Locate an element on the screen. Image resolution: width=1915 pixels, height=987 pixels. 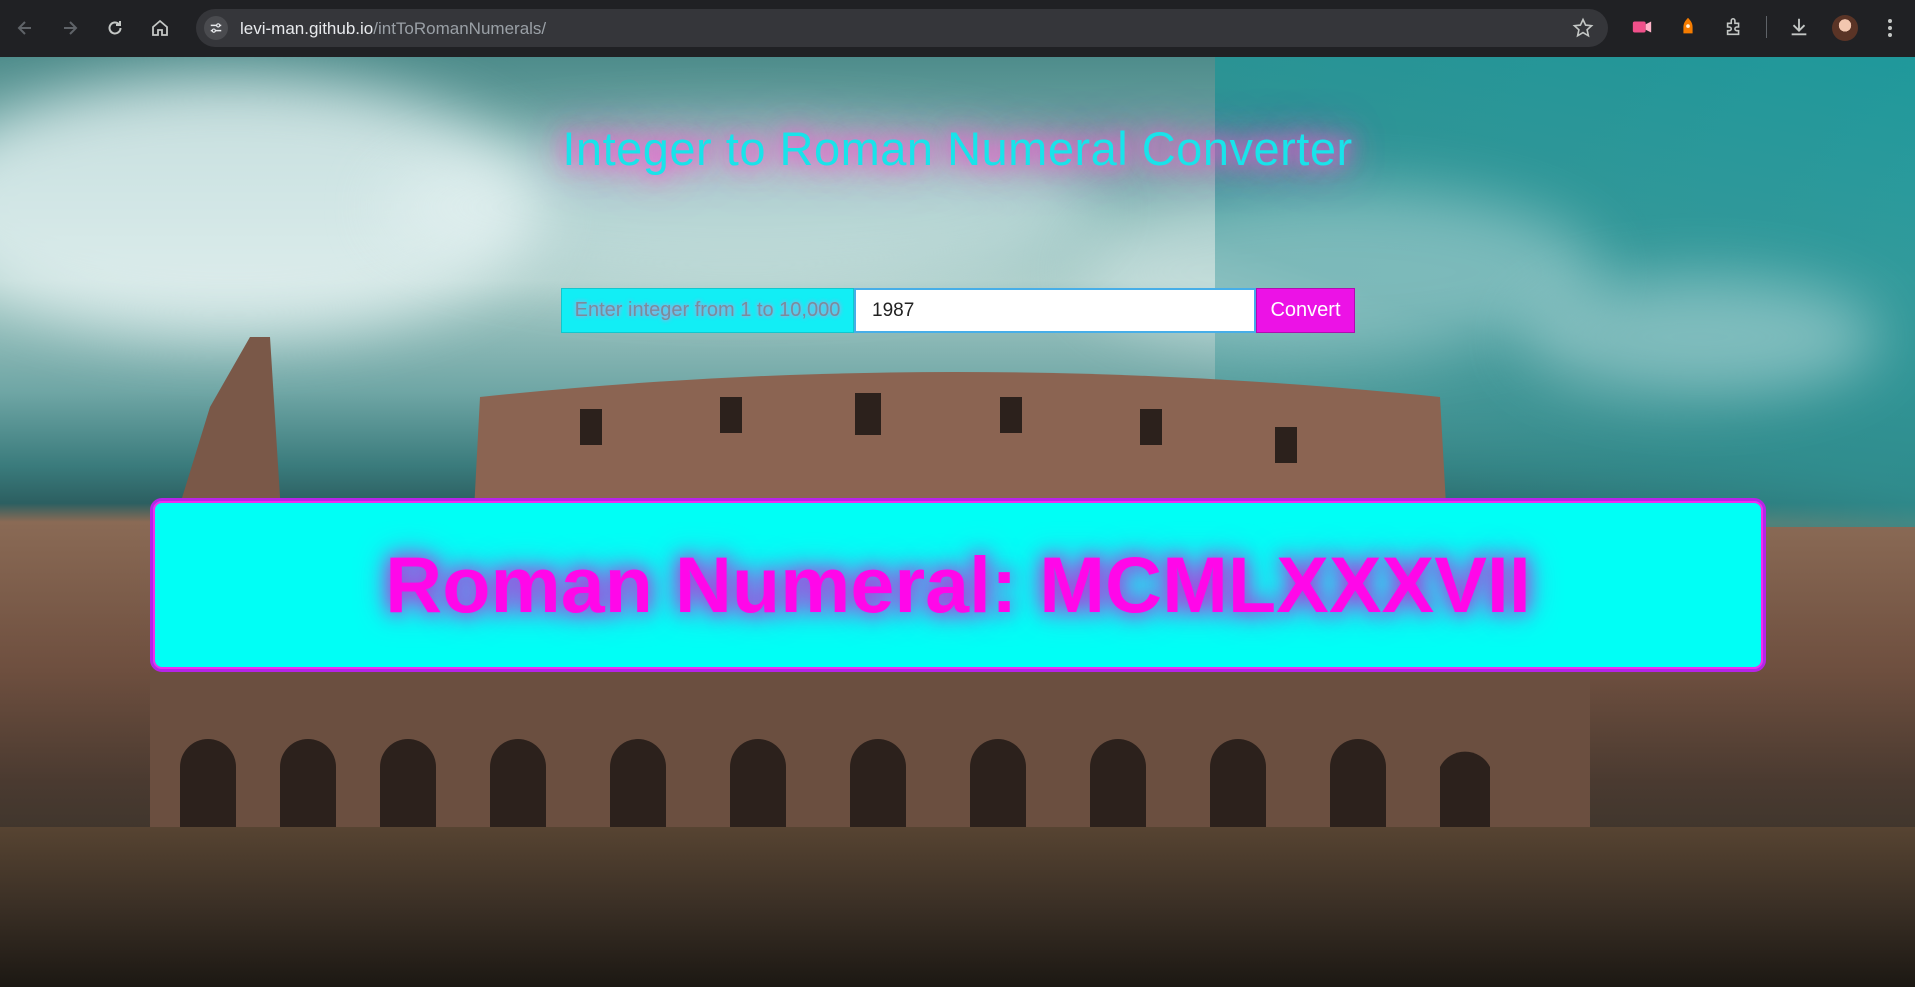
forward-icon is located at coordinates (70, 28).